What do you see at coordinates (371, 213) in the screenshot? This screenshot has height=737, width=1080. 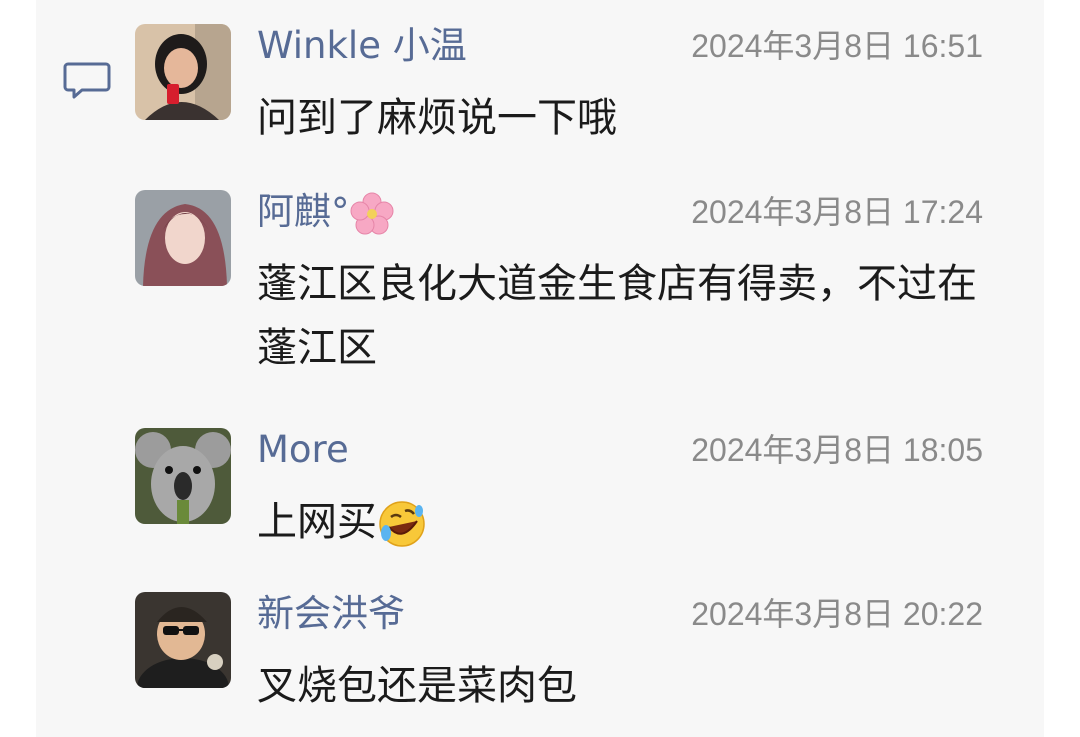 I see `cherry-blossom-emoji` at bounding box center [371, 213].